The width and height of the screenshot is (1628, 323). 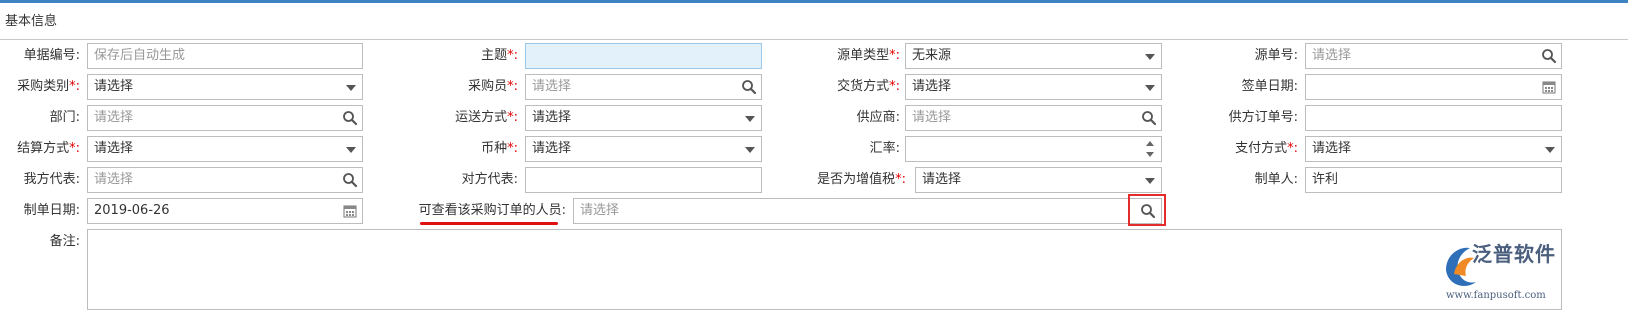 What do you see at coordinates (499, 148) in the screenshot?
I see `label-currency: 币种*:` at bounding box center [499, 148].